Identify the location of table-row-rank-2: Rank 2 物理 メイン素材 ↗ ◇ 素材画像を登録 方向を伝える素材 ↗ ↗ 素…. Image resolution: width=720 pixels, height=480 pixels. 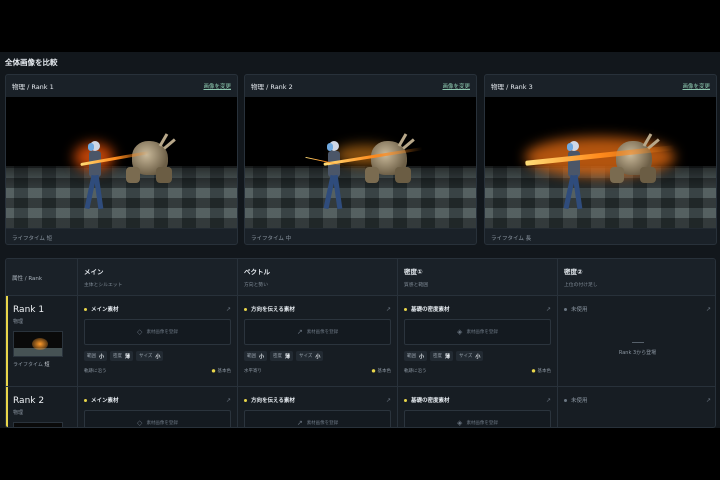
(360, 407).